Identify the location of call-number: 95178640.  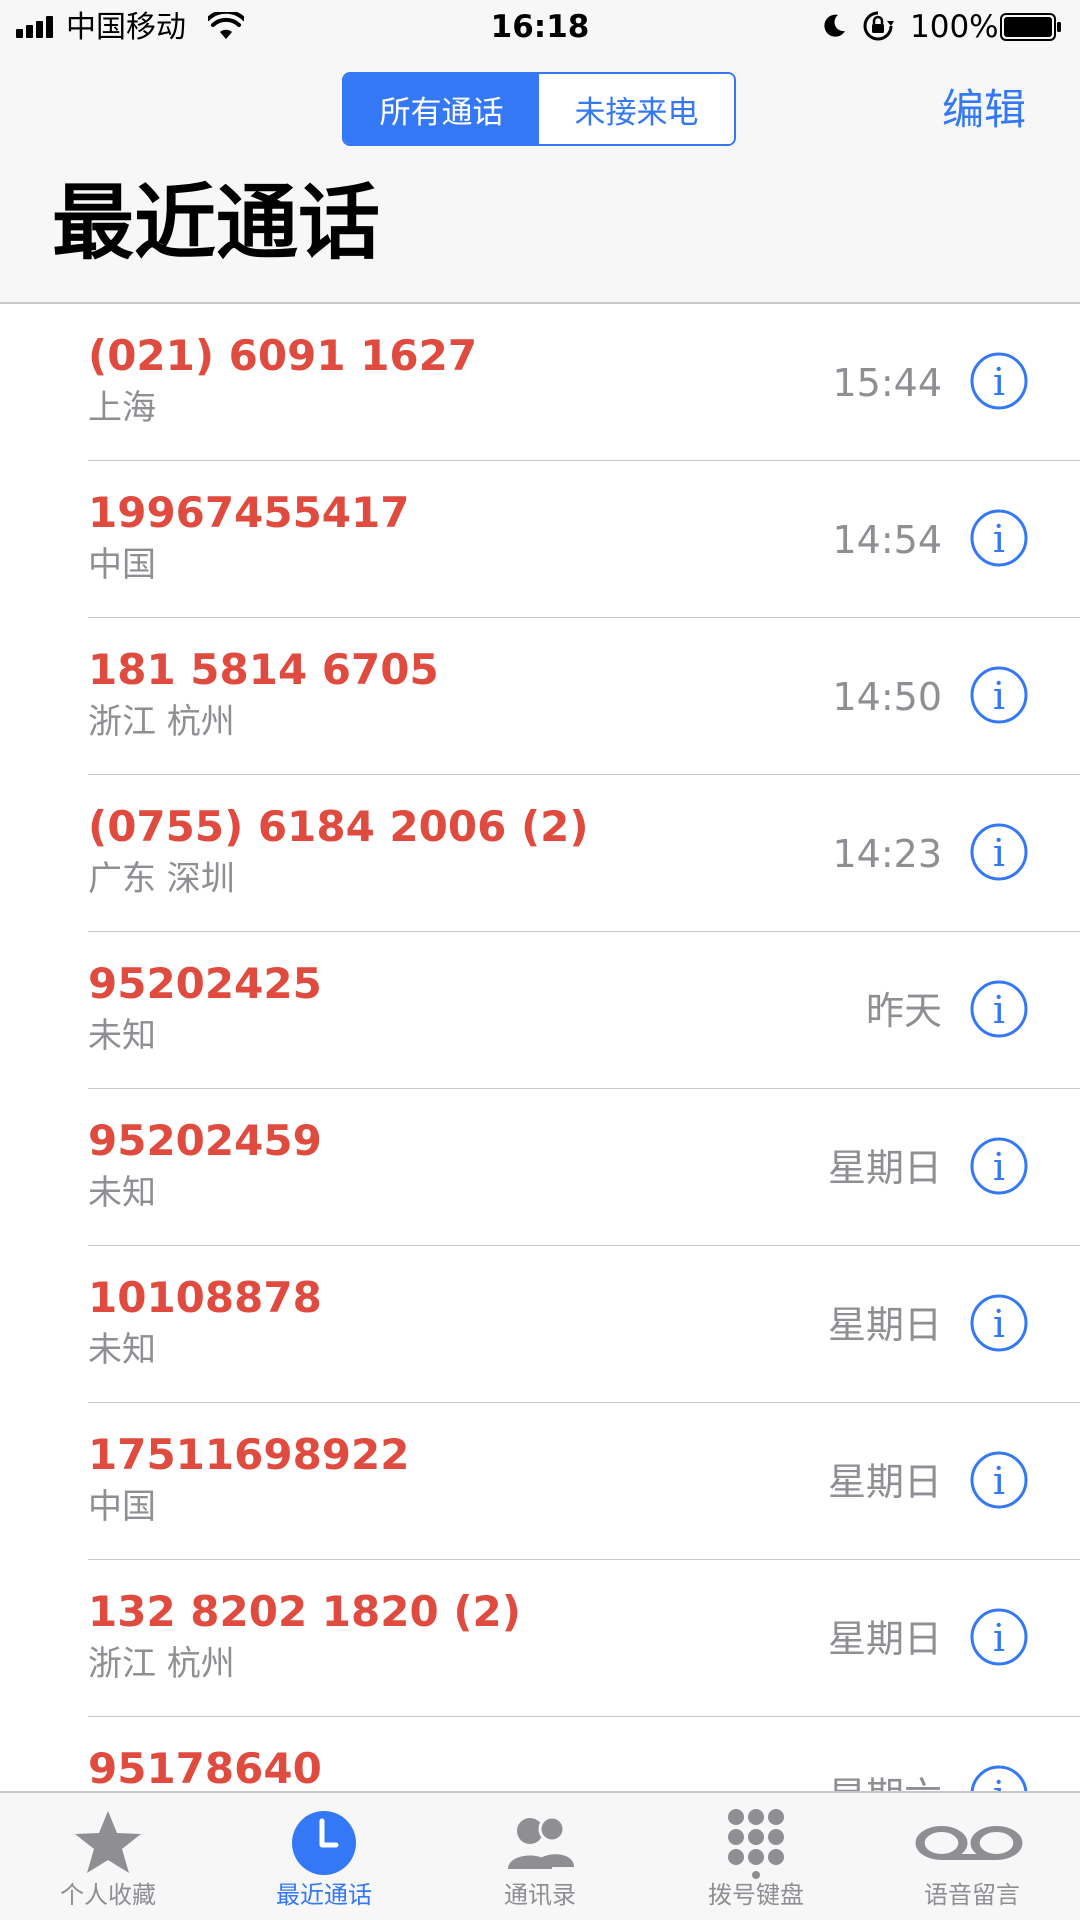
(205, 1767).